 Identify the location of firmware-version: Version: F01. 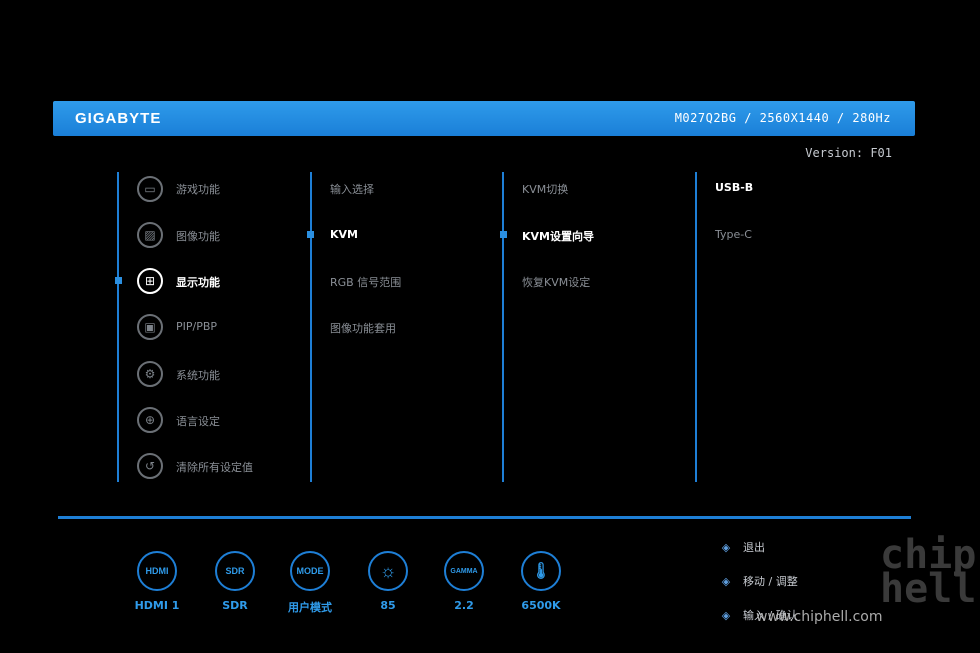
(848, 153).